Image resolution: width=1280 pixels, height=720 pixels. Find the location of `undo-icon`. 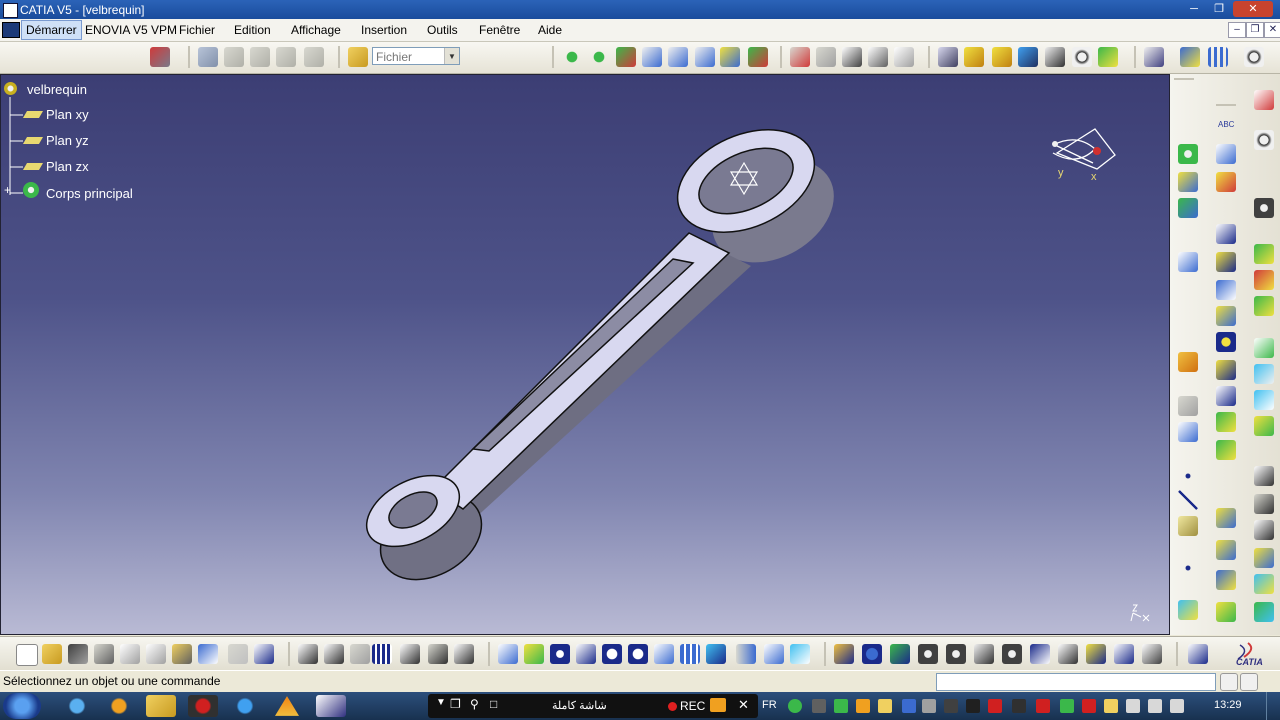

undo-icon is located at coordinates (208, 654).